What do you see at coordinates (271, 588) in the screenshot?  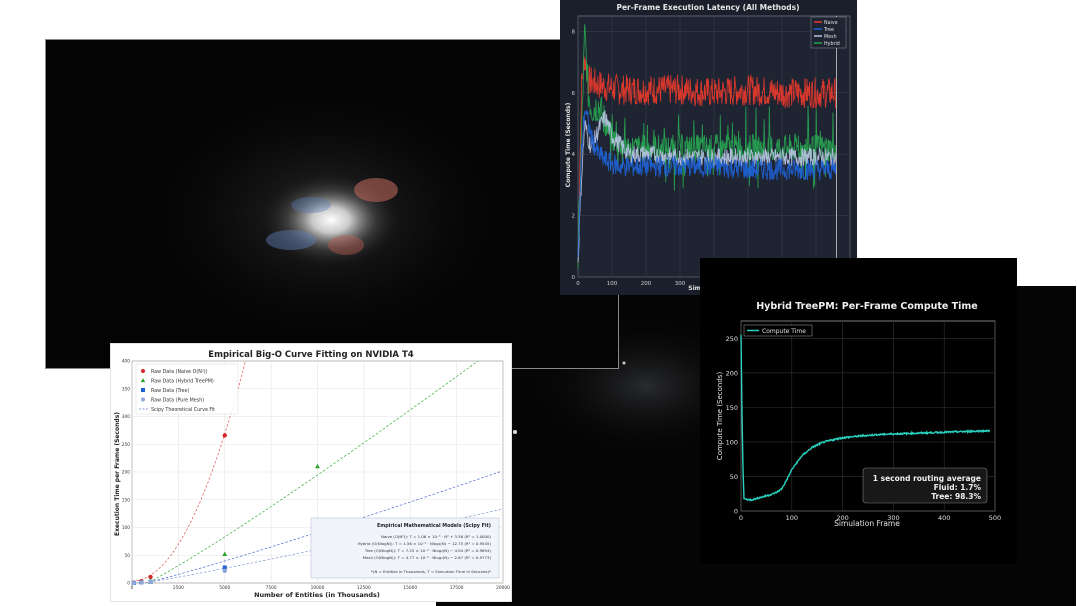 I see `x-tick-label: 7500` at bounding box center [271, 588].